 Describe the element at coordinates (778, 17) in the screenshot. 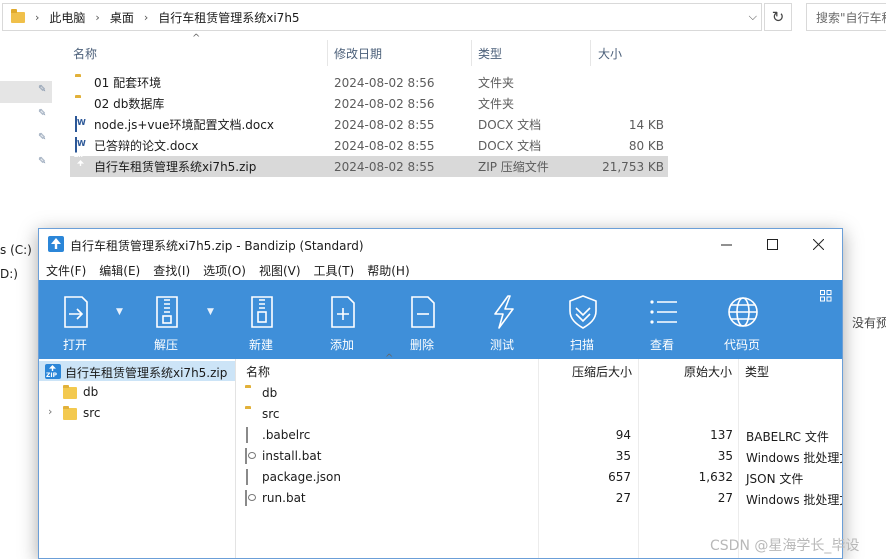

I see `refresh-button: ↻` at that location.